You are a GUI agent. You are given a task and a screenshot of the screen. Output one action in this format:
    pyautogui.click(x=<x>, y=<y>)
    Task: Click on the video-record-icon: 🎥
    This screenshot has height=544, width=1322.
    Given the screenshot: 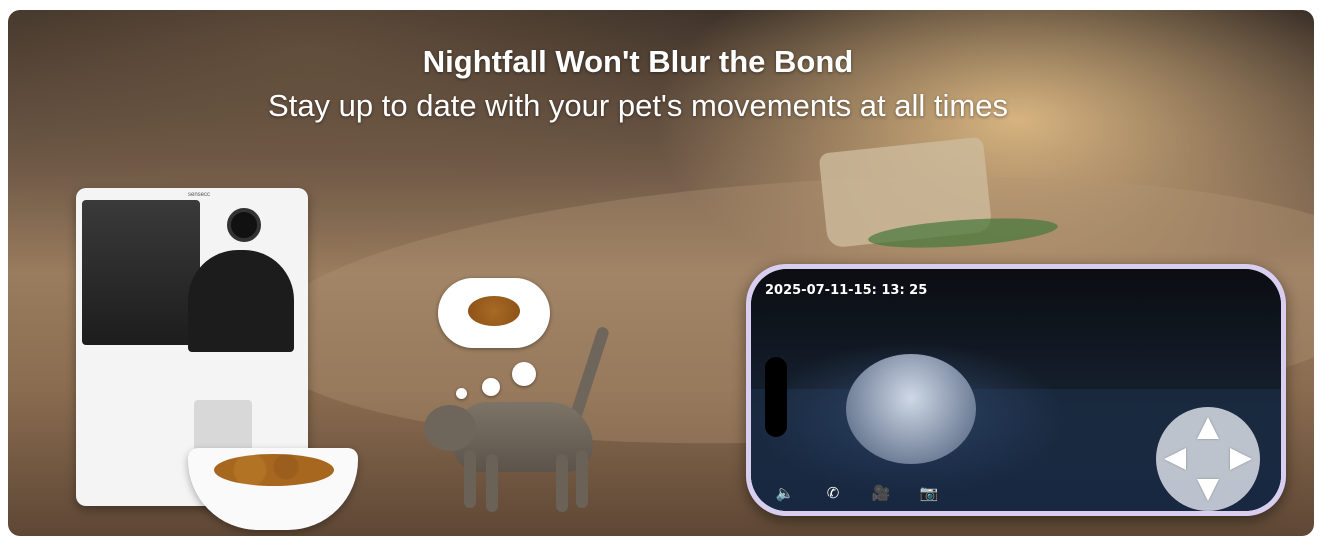 What is the action you would take?
    pyautogui.click(x=881, y=493)
    